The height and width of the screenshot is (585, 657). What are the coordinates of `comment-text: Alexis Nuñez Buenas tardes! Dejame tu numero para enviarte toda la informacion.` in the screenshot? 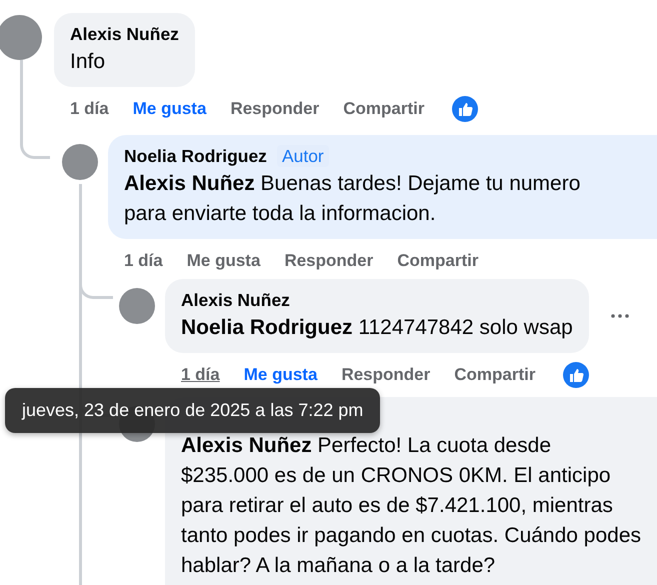 It's located at (353, 199).